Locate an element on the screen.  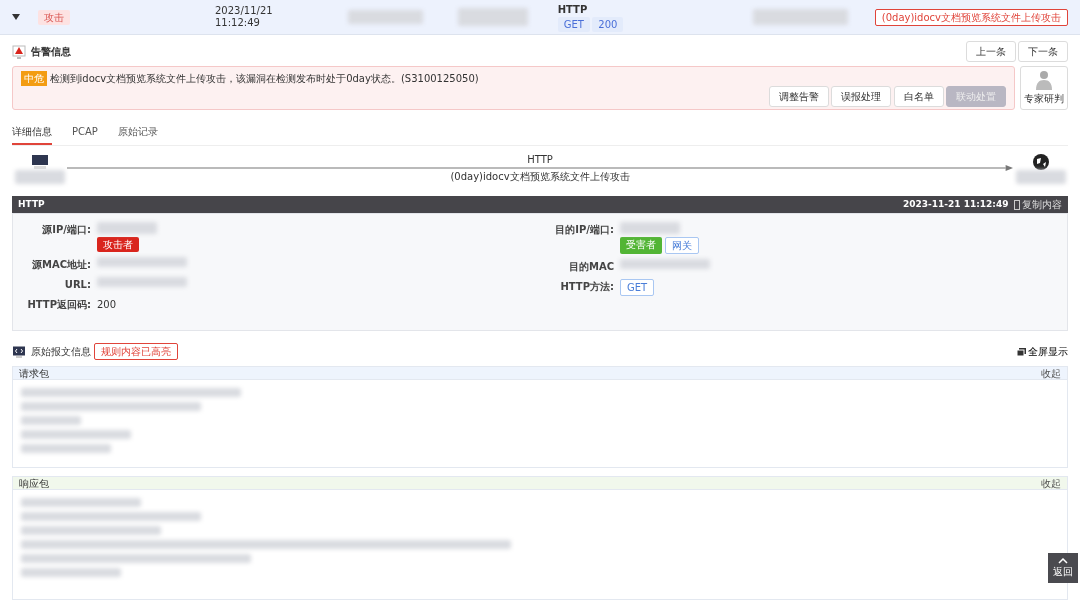
severity-badge: 中危 is located at coordinates (34, 78).